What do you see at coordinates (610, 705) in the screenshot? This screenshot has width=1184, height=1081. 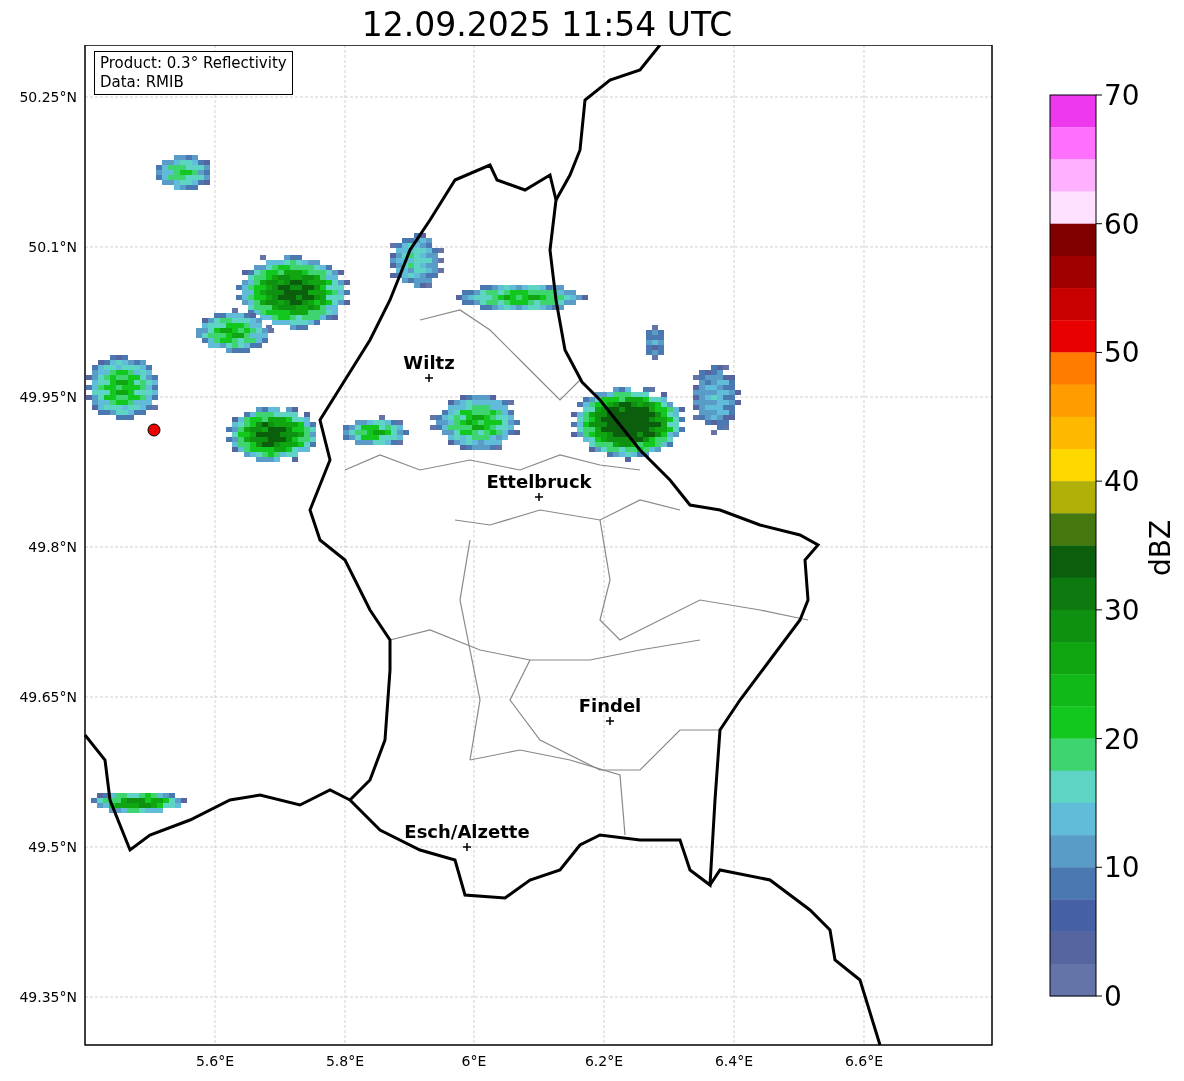 I see `place-label: Findel` at bounding box center [610, 705].